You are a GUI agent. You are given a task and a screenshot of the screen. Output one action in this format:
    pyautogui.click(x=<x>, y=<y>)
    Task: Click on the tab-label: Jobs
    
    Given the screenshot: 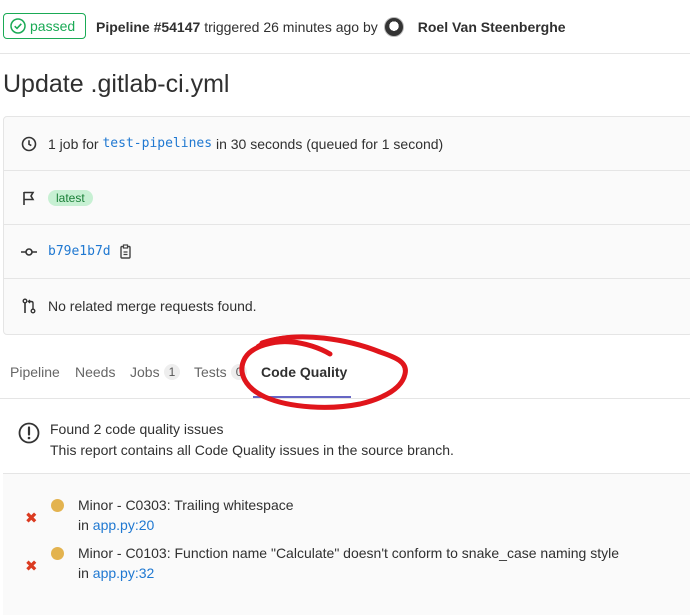 What is the action you would take?
    pyautogui.click(x=145, y=372)
    